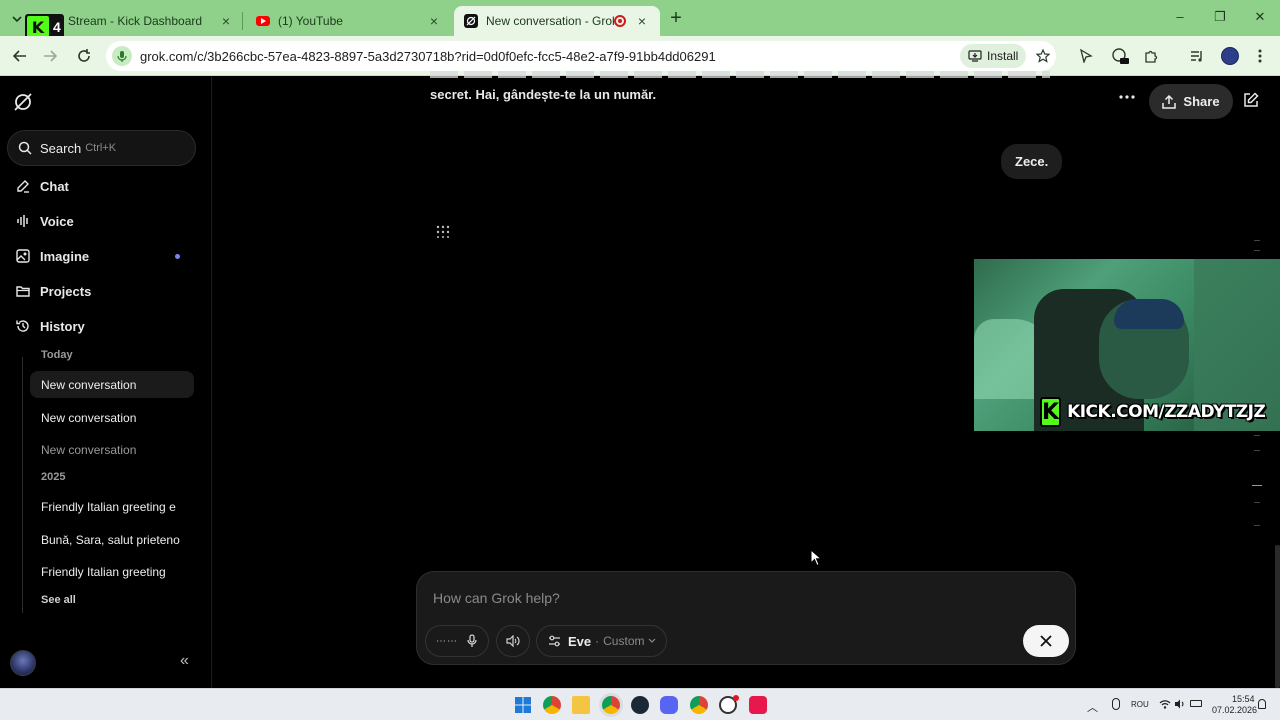  Describe the element at coordinates (1169, 101) in the screenshot. I see `share-icon` at that location.